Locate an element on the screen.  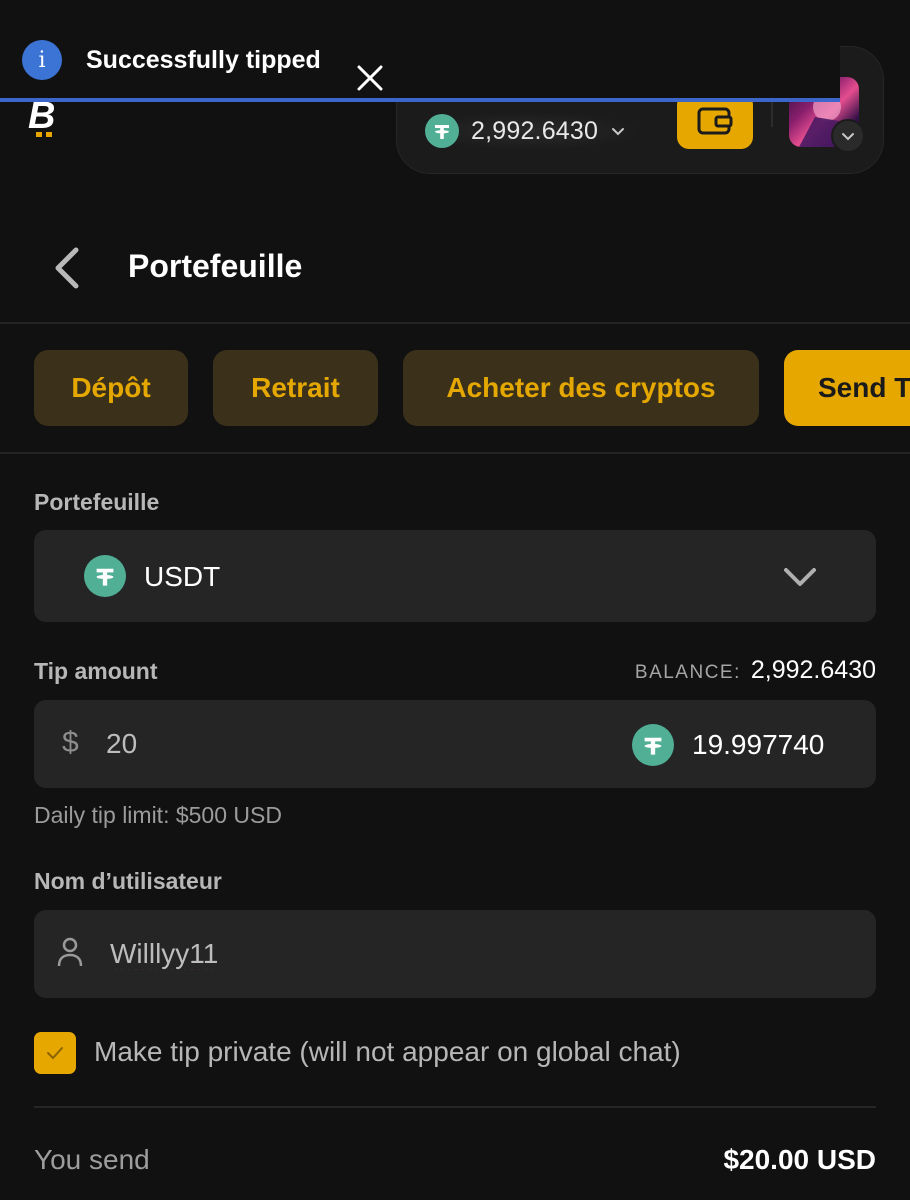
you-send-label: You send is located at coordinates (92, 1159).